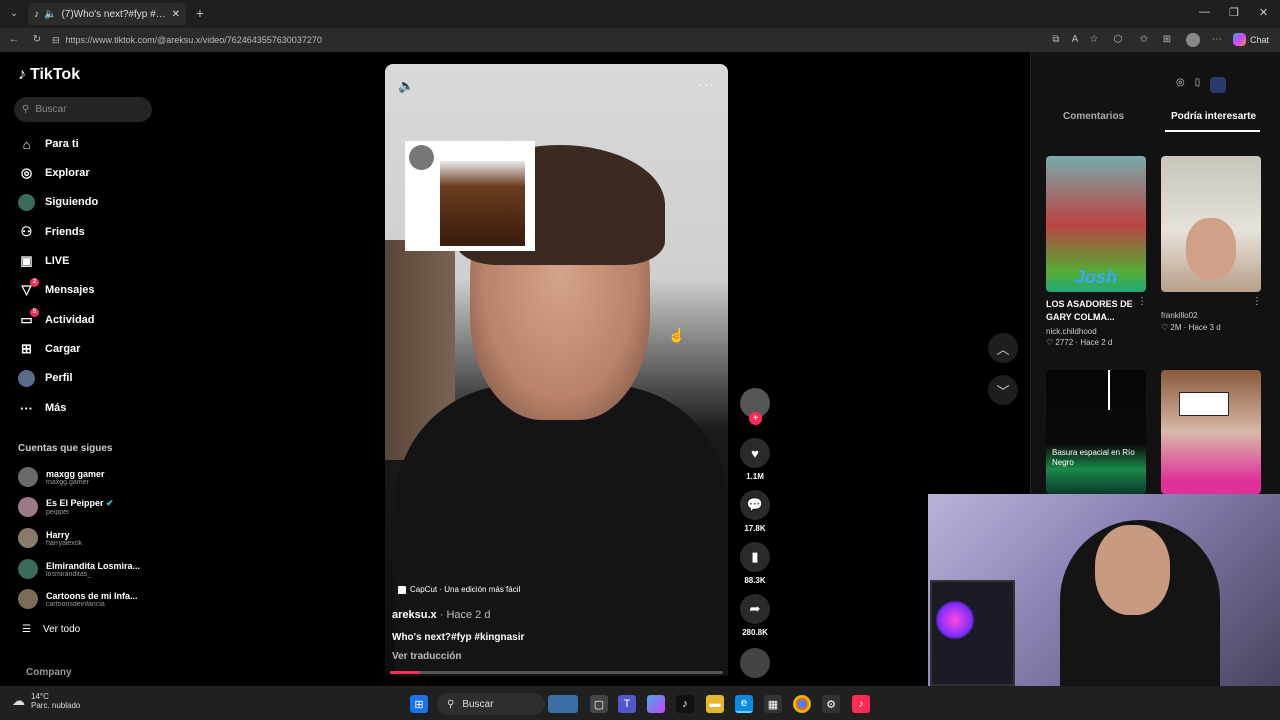  What do you see at coordinates (556, 672) in the screenshot?
I see `video-progress-bar` at bounding box center [556, 672].